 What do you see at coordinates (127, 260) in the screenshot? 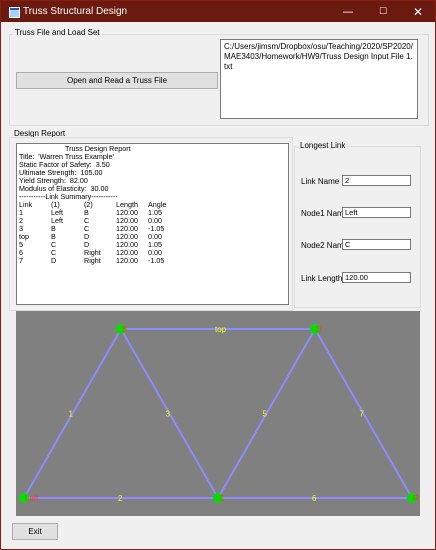
I see `report-cell: 120.00` at bounding box center [127, 260].